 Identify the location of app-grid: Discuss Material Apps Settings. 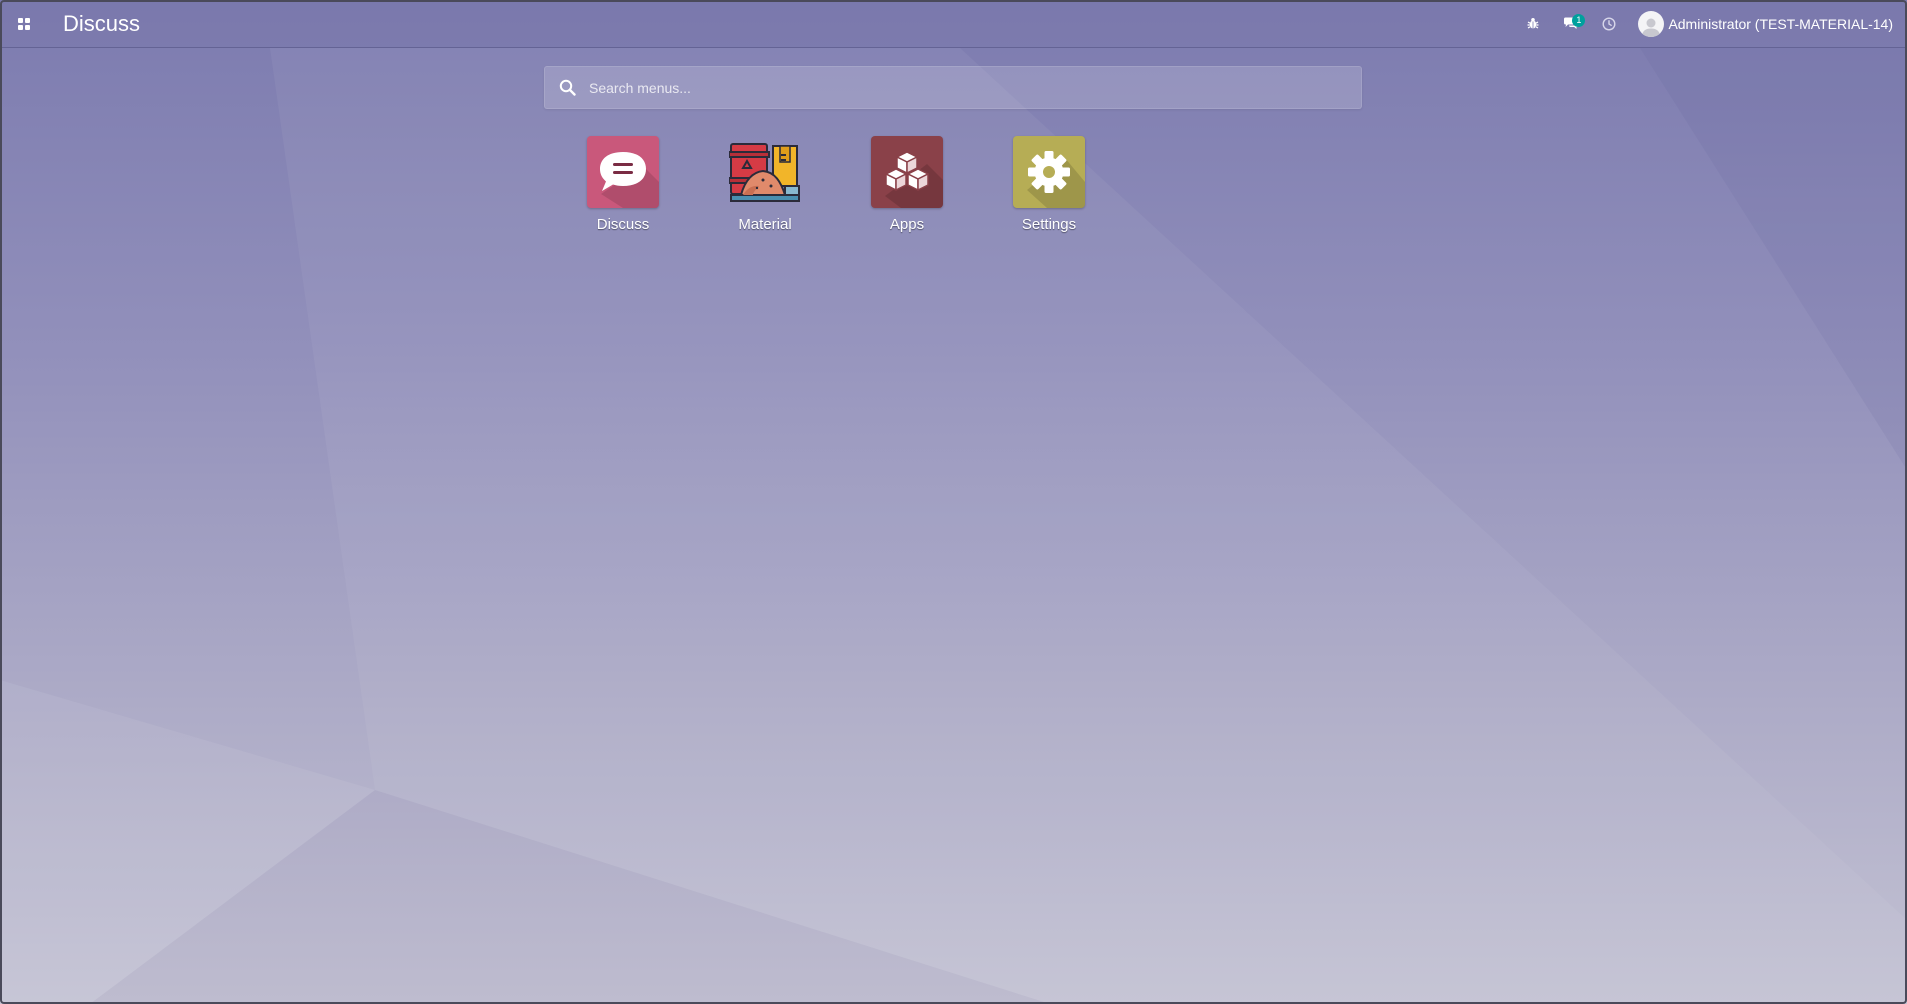
(836, 184).